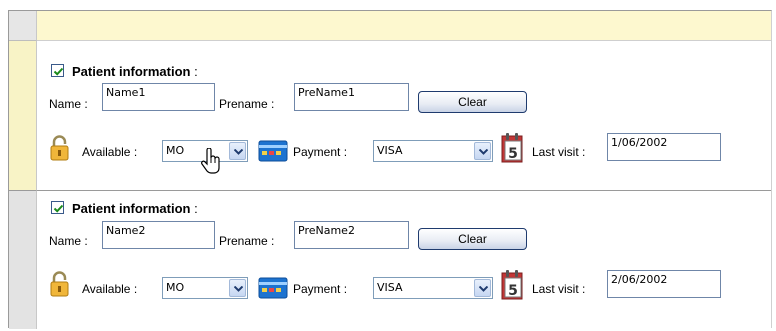 The image size is (776, 331). What do you see at coordinates (158, 235) in the screenshot?
I see `name-input: Name2` at bounding box center [158, 235].